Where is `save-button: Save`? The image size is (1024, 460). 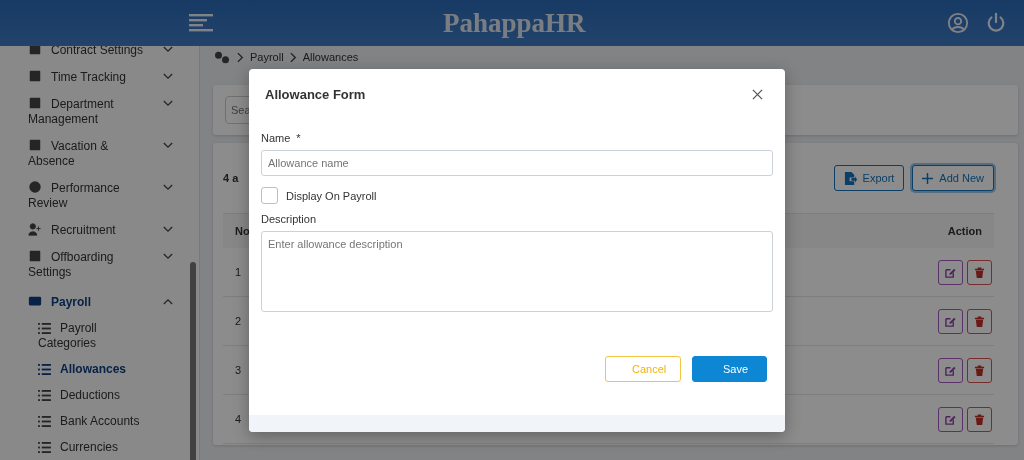 save-button: Save is located at coordinates (729, 369).